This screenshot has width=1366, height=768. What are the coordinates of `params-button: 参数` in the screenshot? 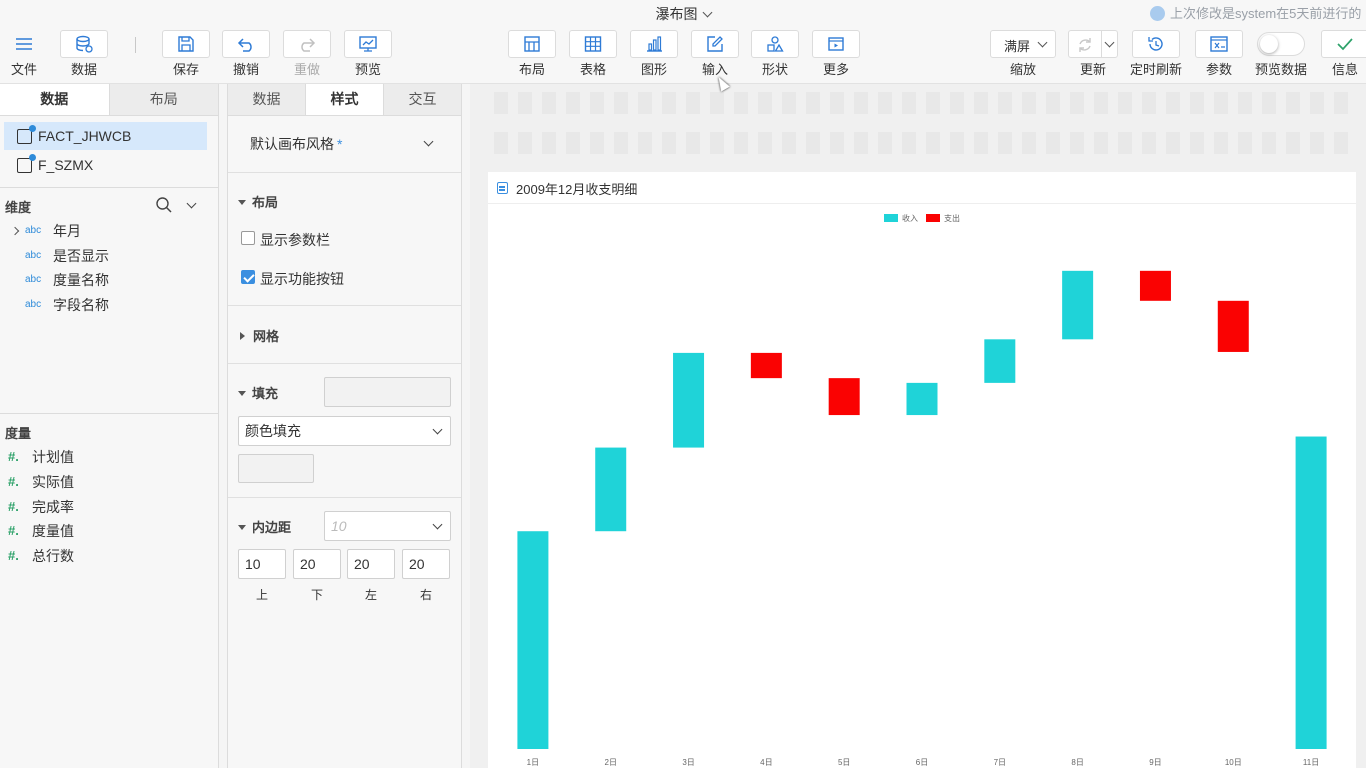 It's located at (1219, 54).